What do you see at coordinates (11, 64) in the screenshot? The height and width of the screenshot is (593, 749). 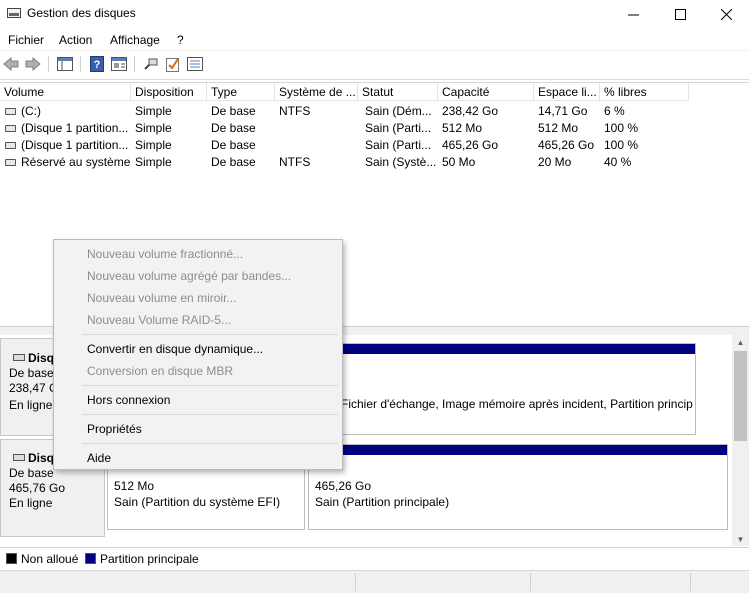 I see `back-button` at bounding box center [11, 64].